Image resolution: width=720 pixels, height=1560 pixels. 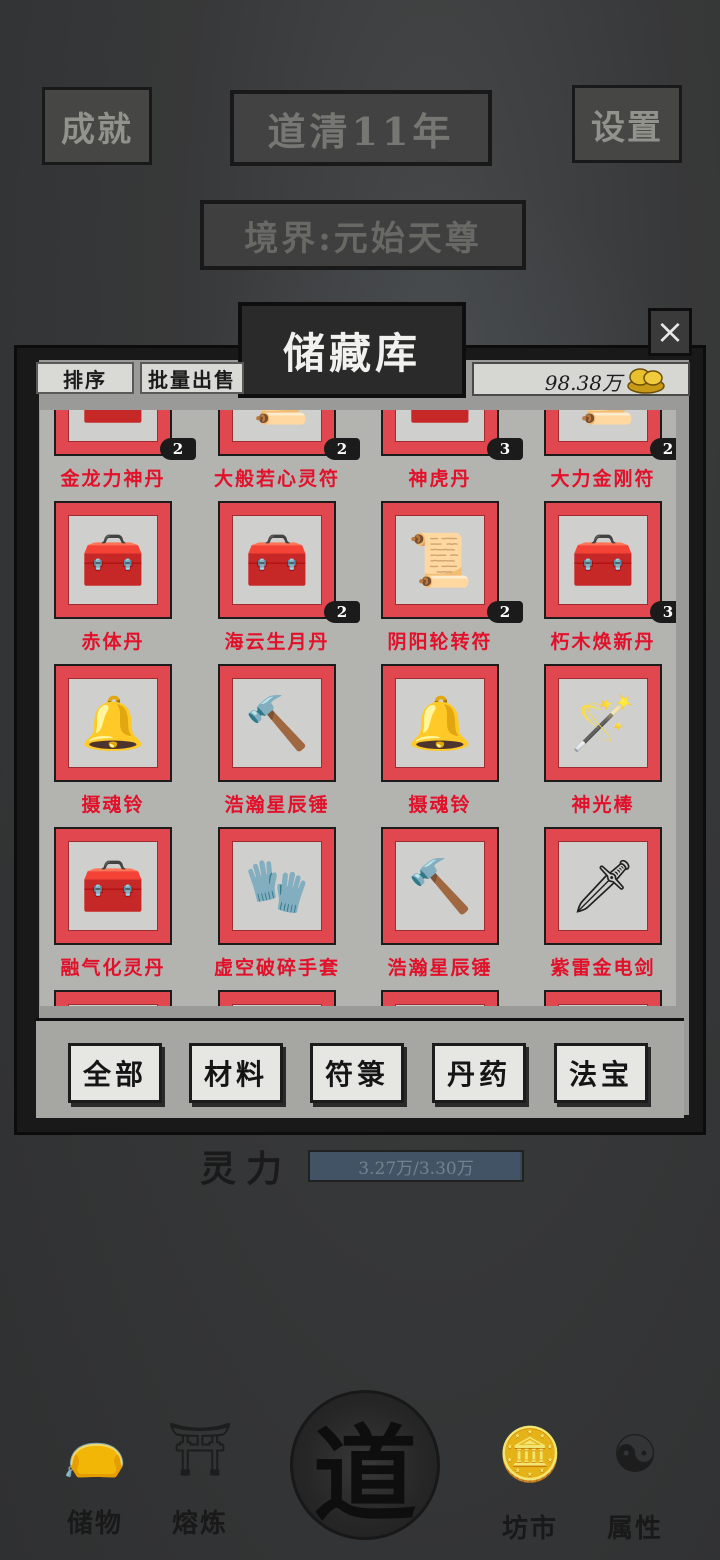 What do you see at coordinates (603, 968) in the screenshot?
I see `item-name: 紫雷金电剑` at bounding box center [603, 968].